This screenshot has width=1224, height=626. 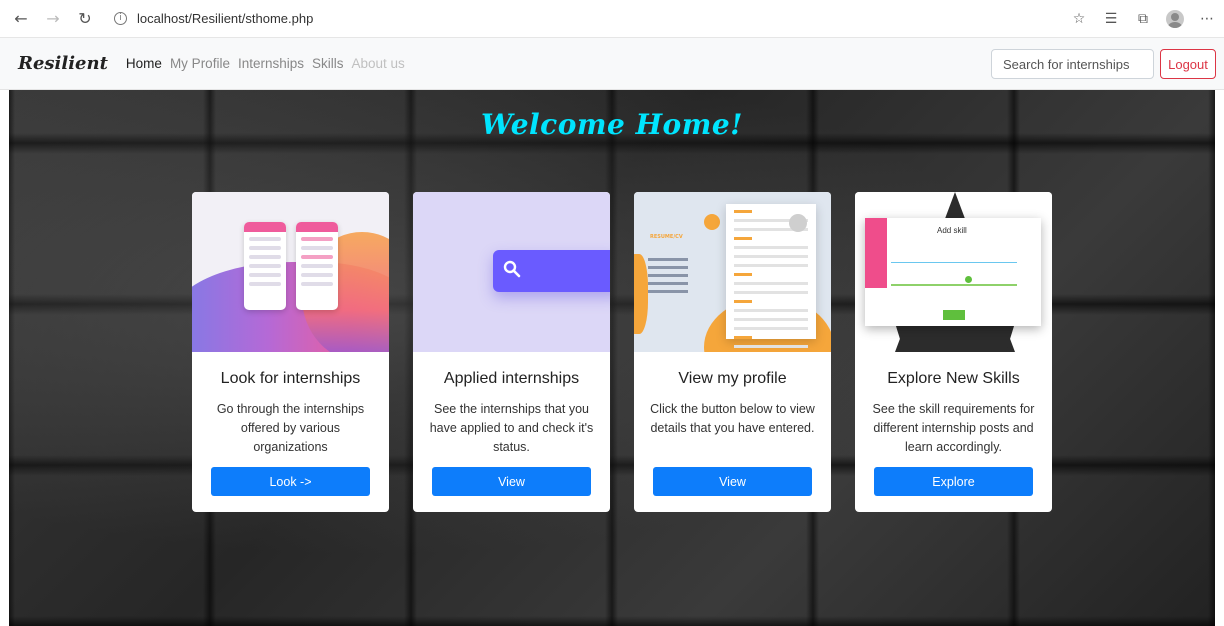 What do you see at coordinates (328, 63) in the screenshot?
I see `nav-skills: Skills` at bounding box center [328, 63].